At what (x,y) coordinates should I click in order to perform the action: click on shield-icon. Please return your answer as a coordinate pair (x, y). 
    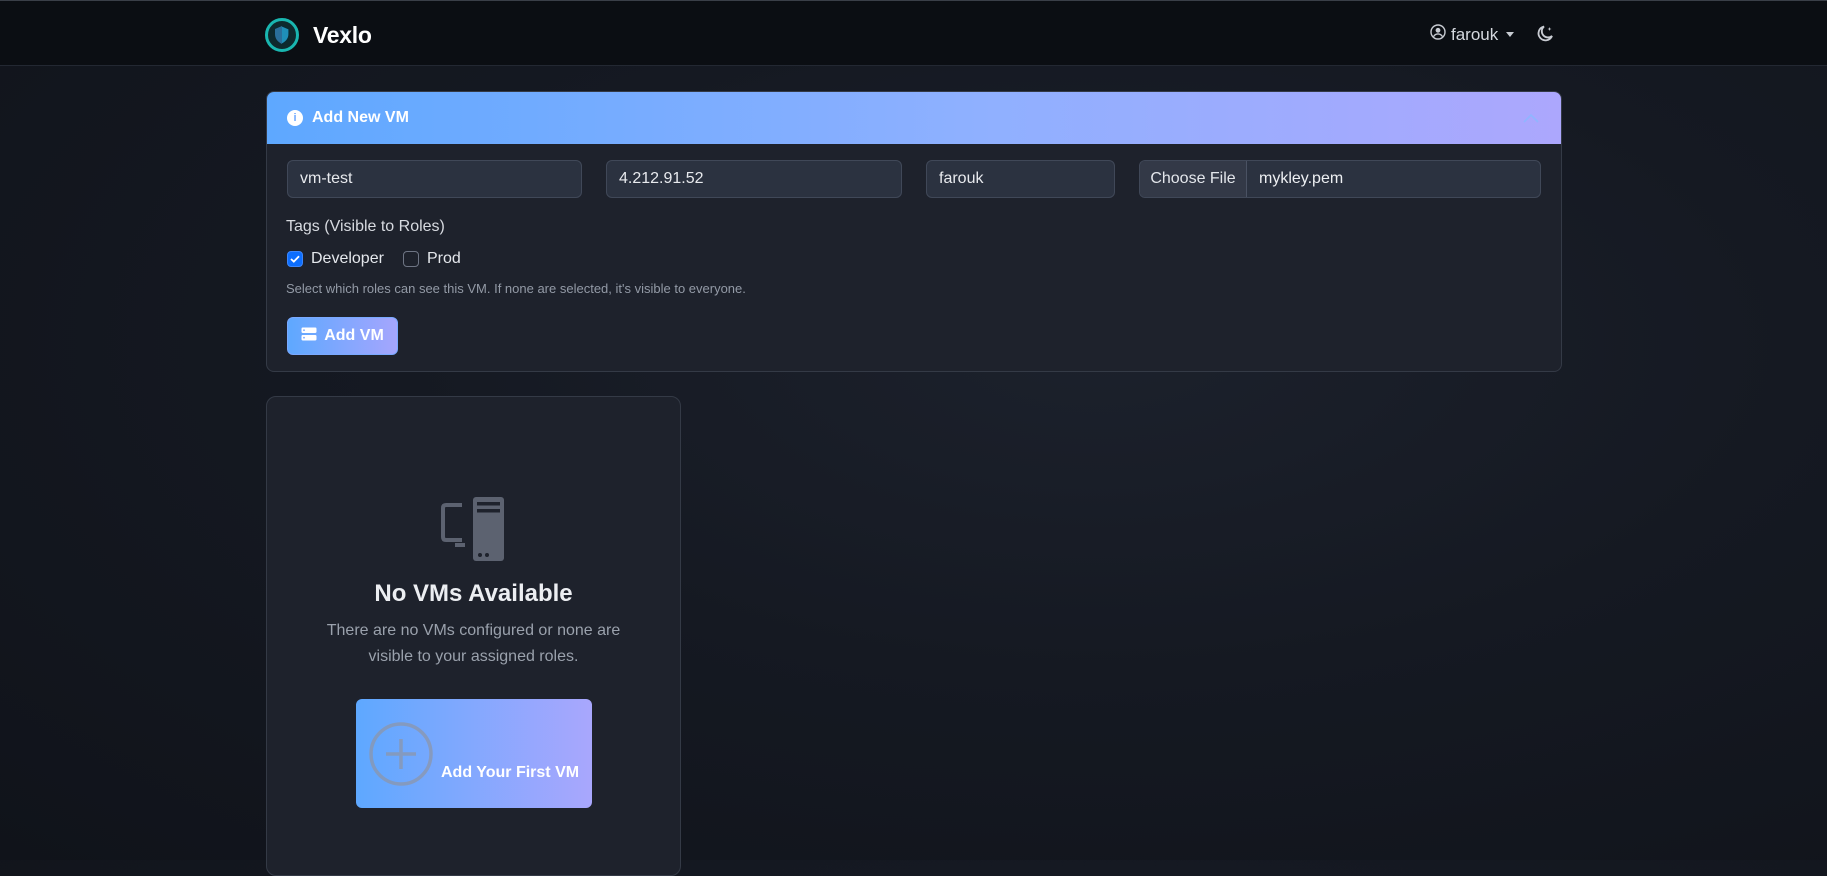
    Looking at the image, I should click on (282, 35).